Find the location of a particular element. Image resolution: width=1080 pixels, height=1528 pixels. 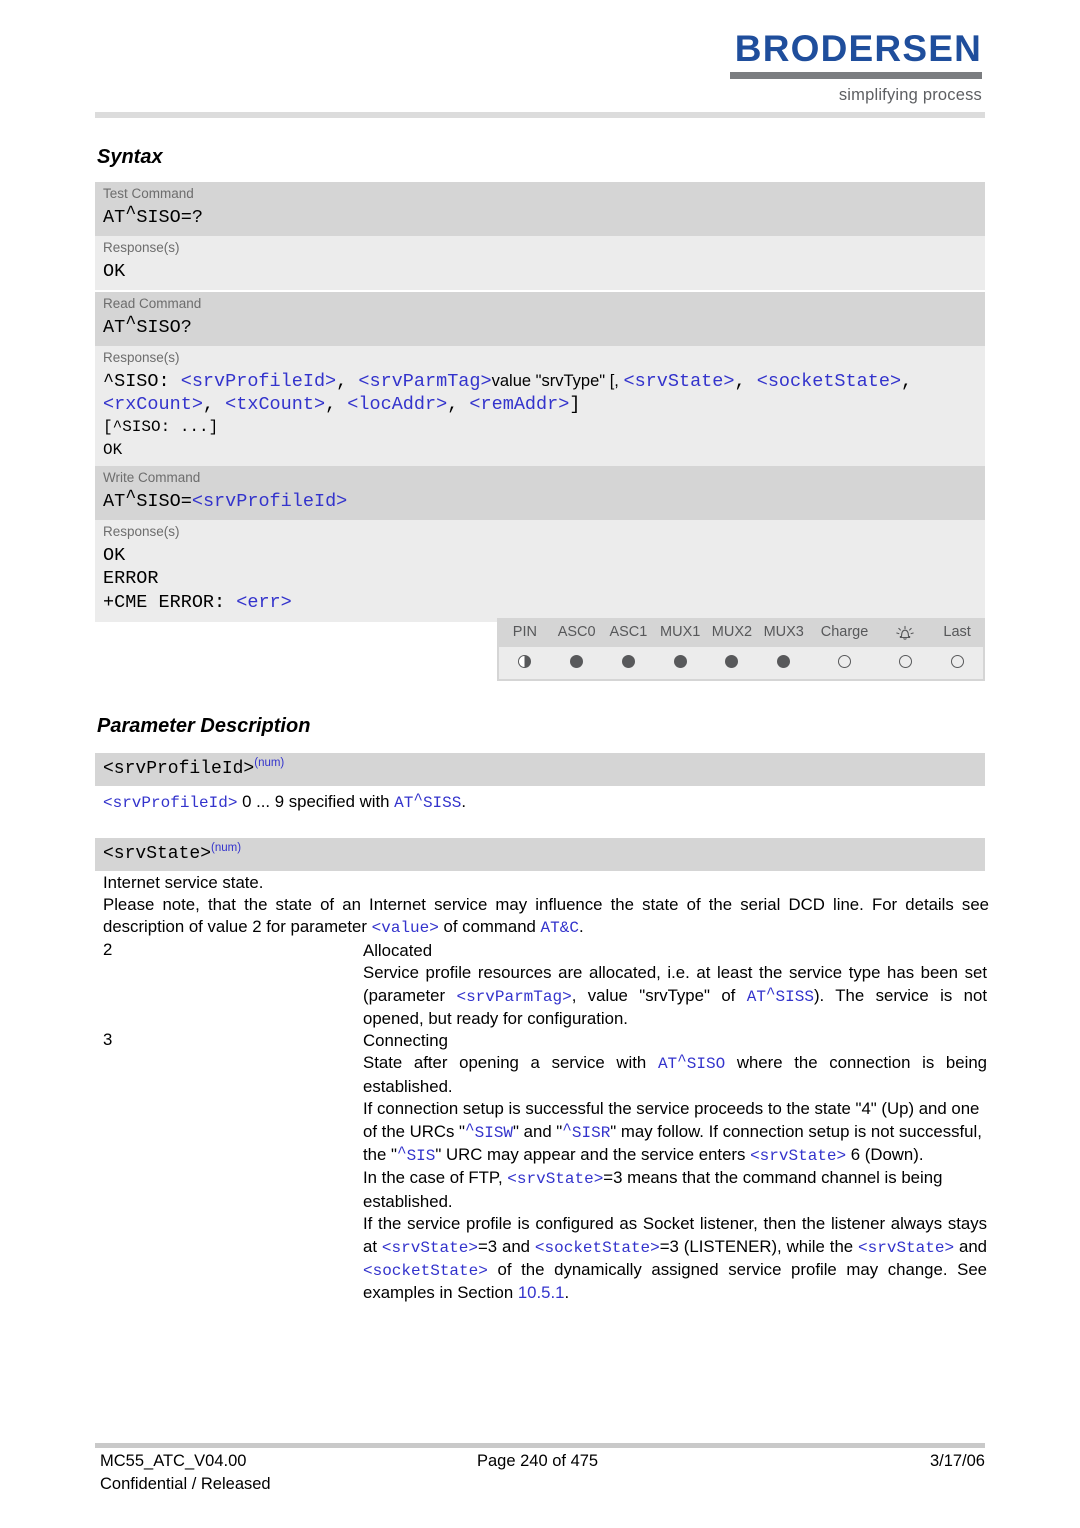

param-srvprofileid: <srvProfileId> is located at coordinates (170, 803).